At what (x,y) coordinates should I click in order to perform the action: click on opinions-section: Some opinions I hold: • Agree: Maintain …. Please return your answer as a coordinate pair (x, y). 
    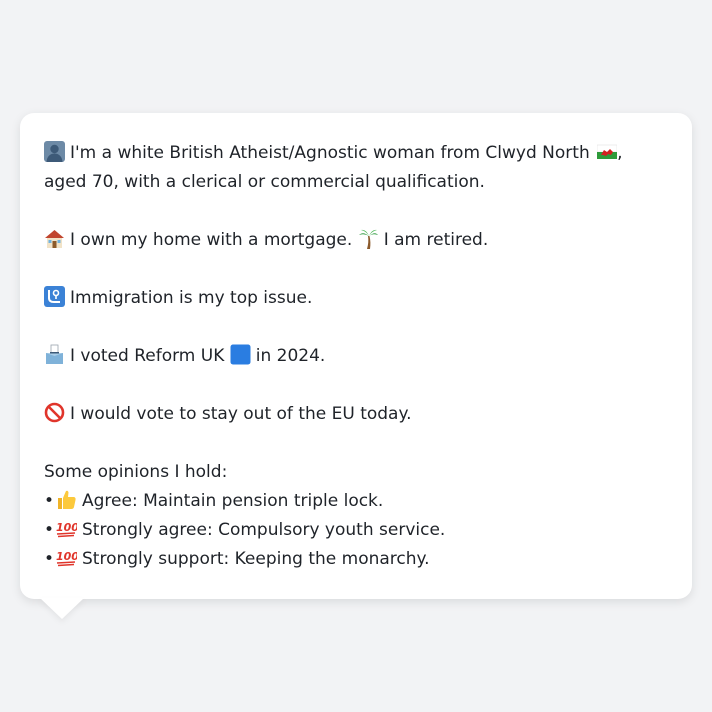
    Looking at the image, I should click on (356, 516).